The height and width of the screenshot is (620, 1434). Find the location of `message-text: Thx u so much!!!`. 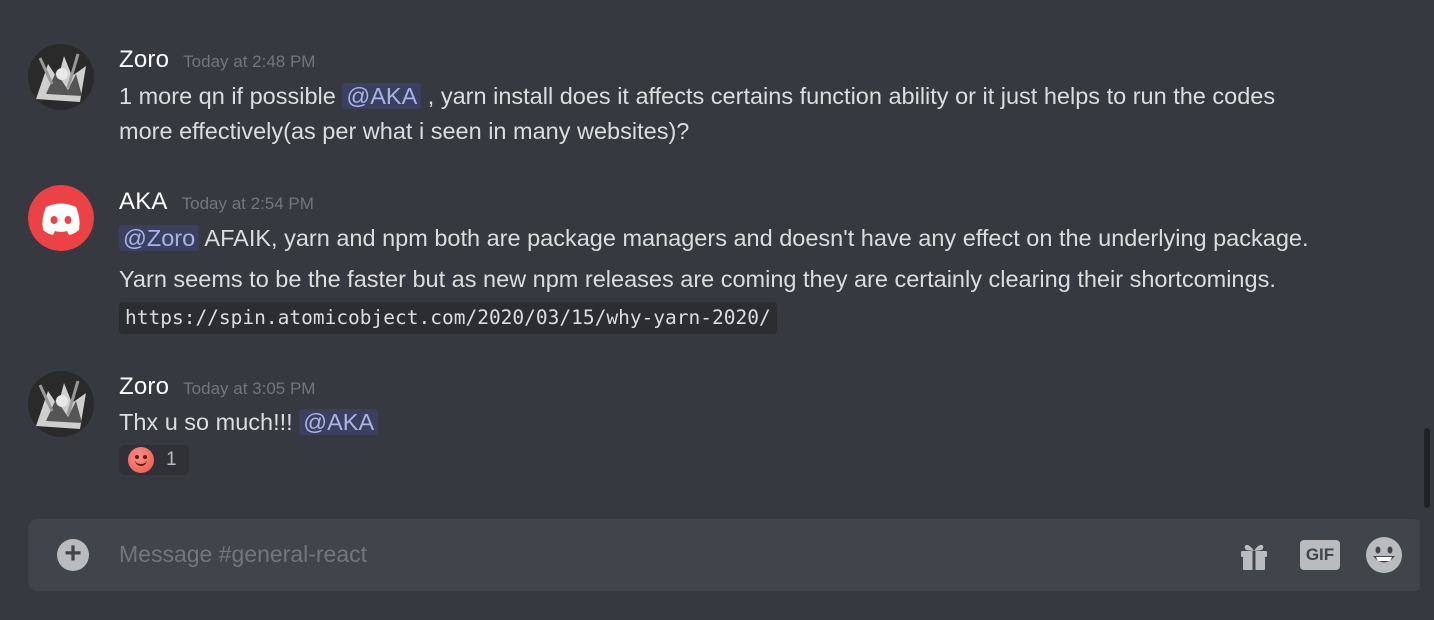

message-text: Thx u so much!!! is located at coordinates (209, 422).